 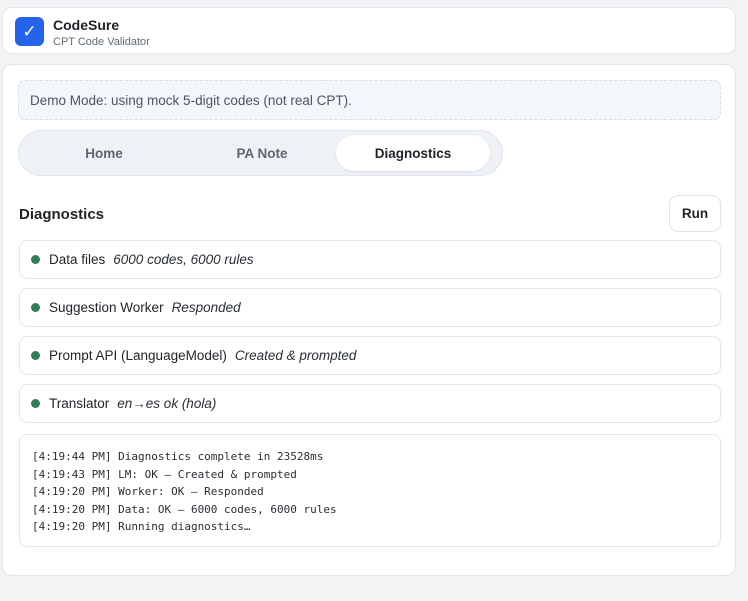 What do you see at coordinates (104, 153) in the screenshot?
I see `tab-home: Home` at bounding box center [104, 153].